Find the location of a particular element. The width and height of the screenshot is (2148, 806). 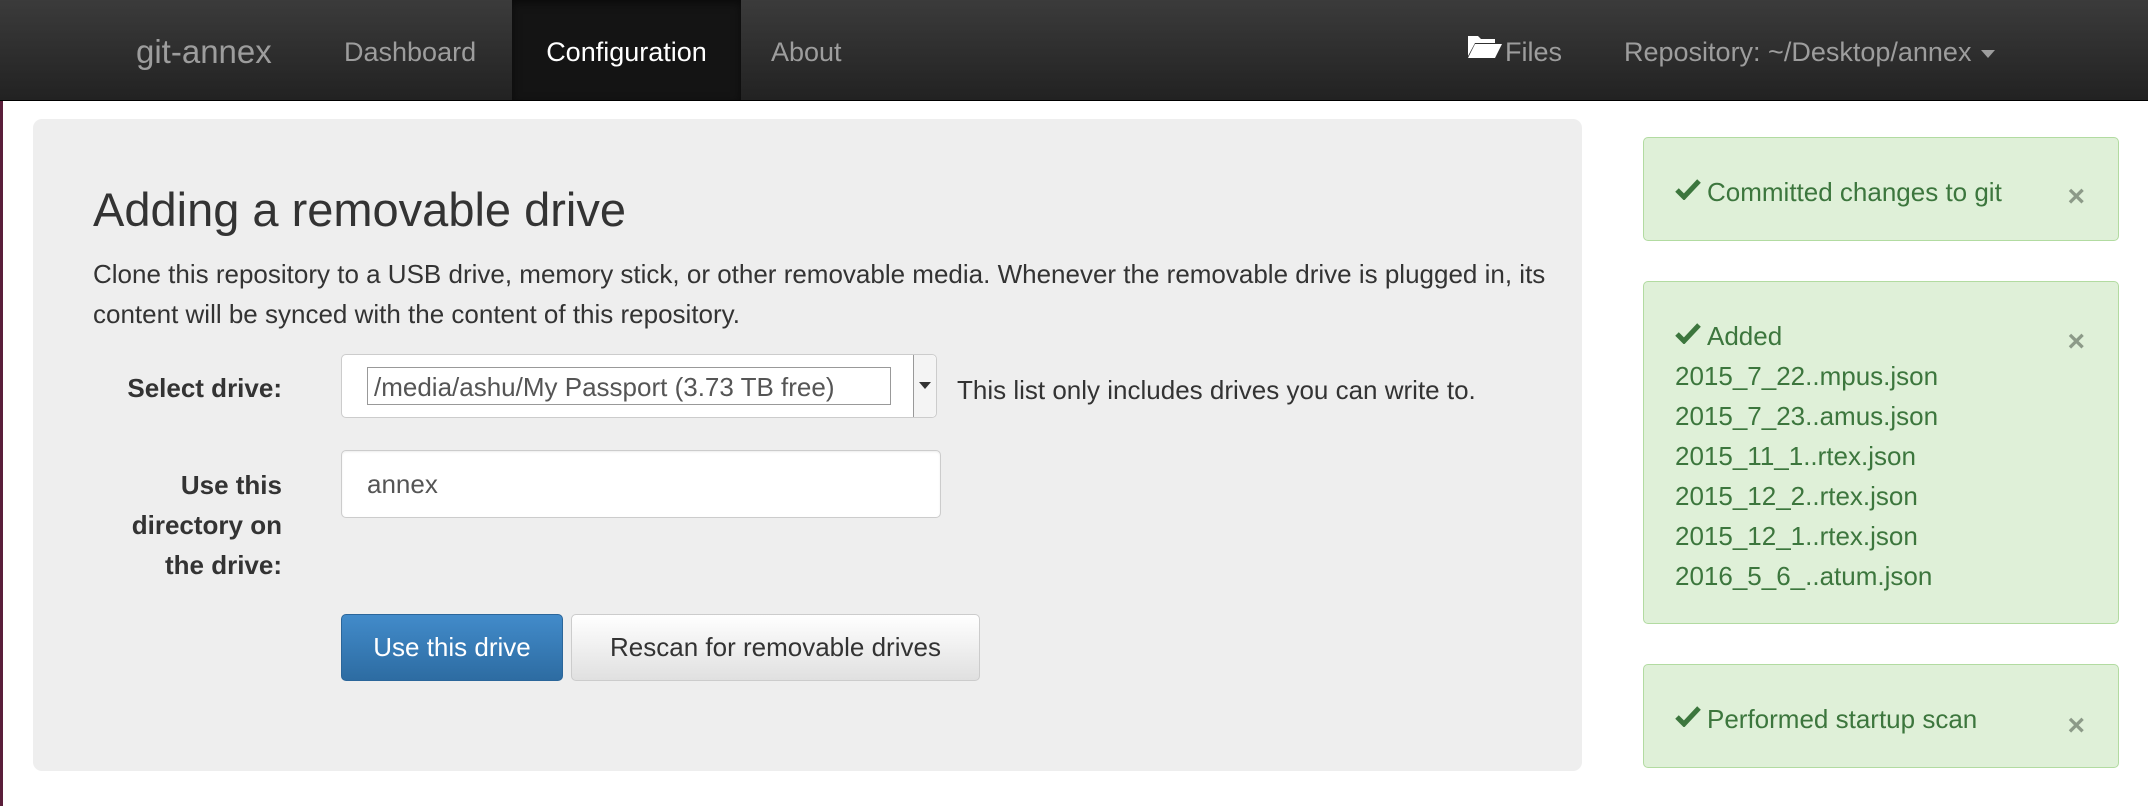

use-drive-button: Use this drive is located at coordinates (452, 647).